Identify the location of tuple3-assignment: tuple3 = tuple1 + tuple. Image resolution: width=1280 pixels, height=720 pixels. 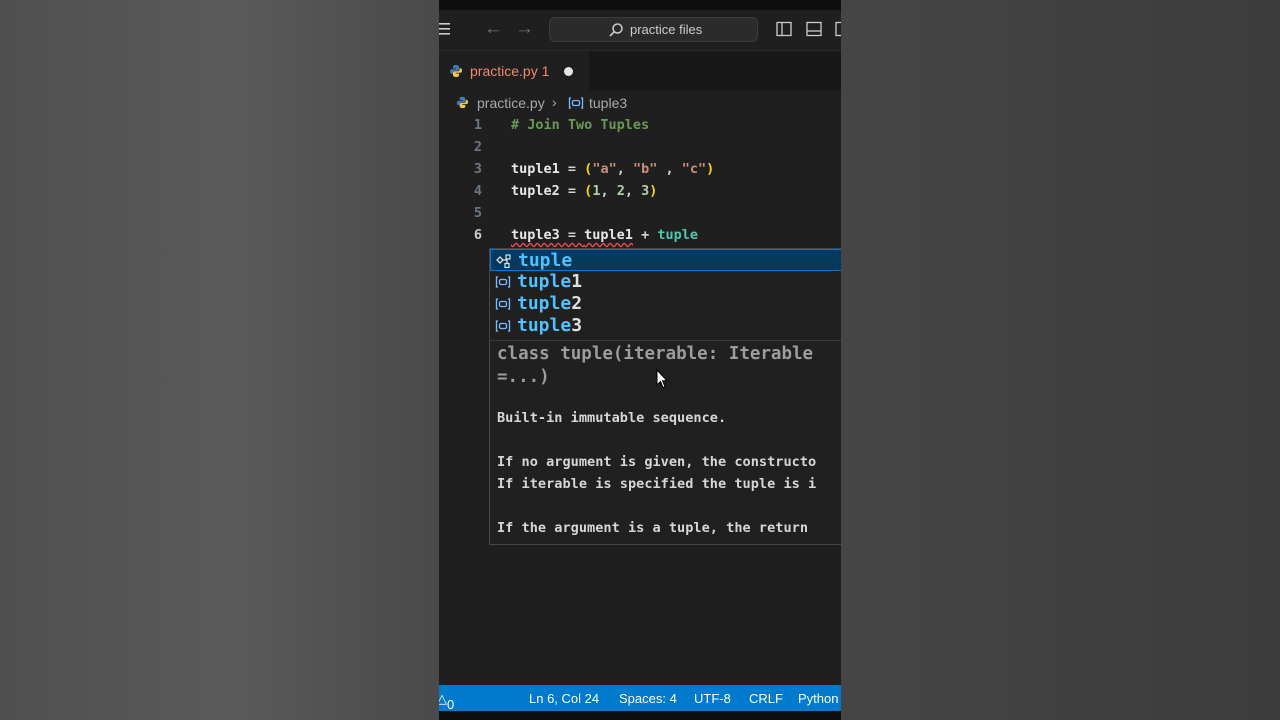
(604, 235).